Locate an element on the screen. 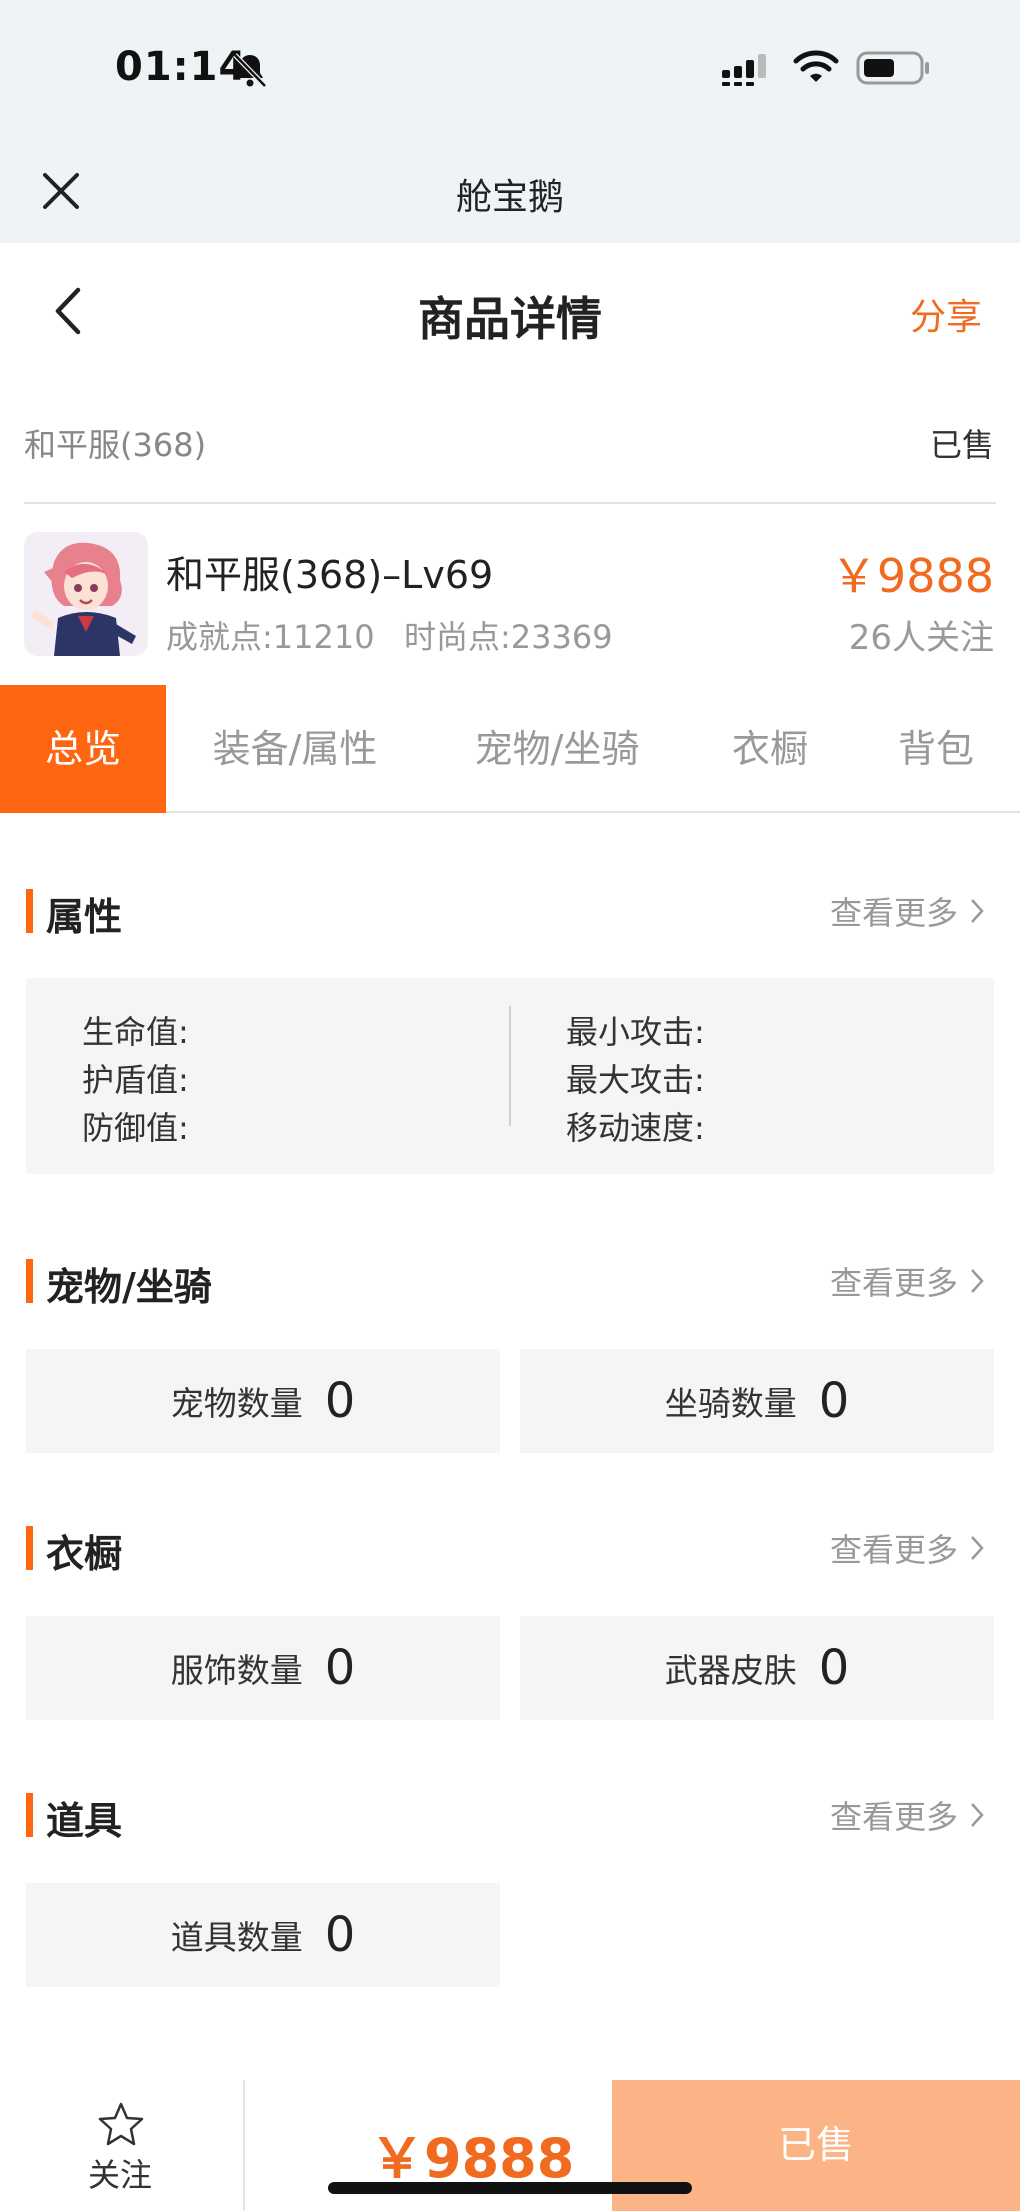 The width and height of the screenshot is (1020, 2211). star-icon is located at coordinates (121, 2125).